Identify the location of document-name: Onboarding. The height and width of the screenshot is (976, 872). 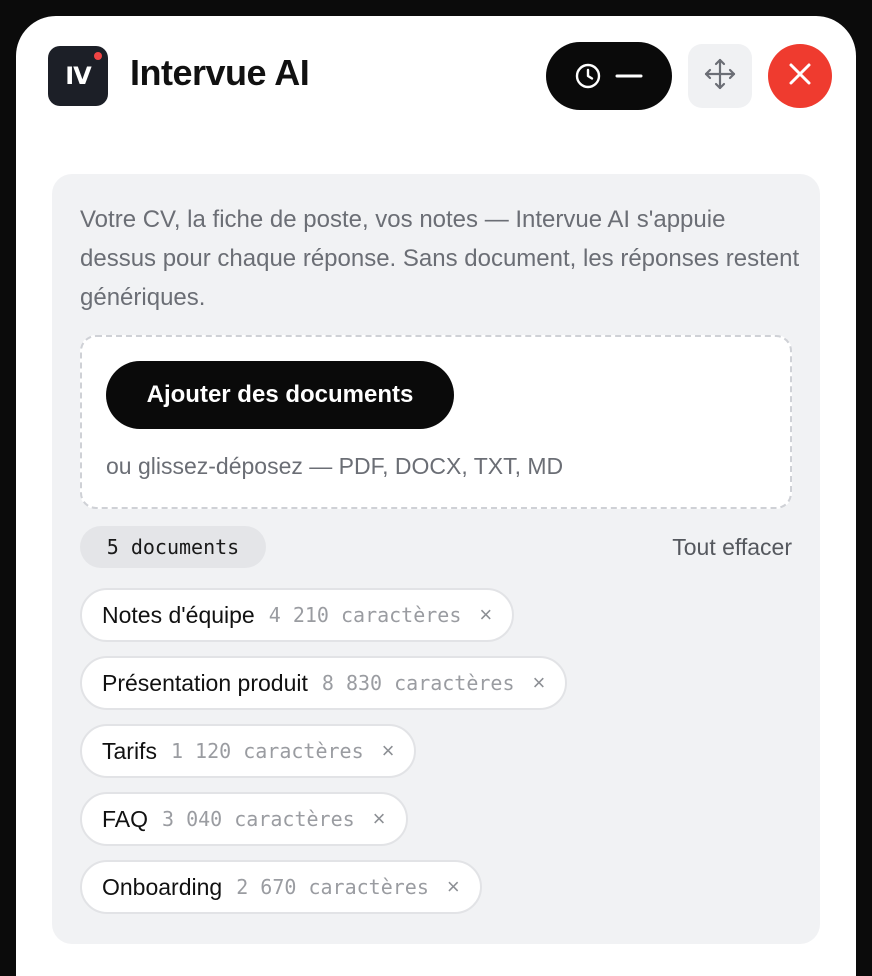
(162, 886).